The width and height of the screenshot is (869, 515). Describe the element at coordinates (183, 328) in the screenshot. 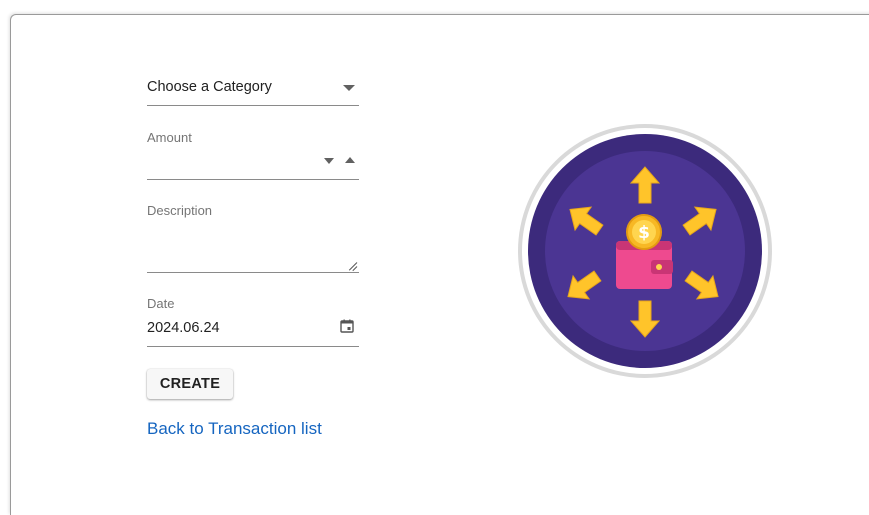

I see `date-value: 2024.06.24` at that location.